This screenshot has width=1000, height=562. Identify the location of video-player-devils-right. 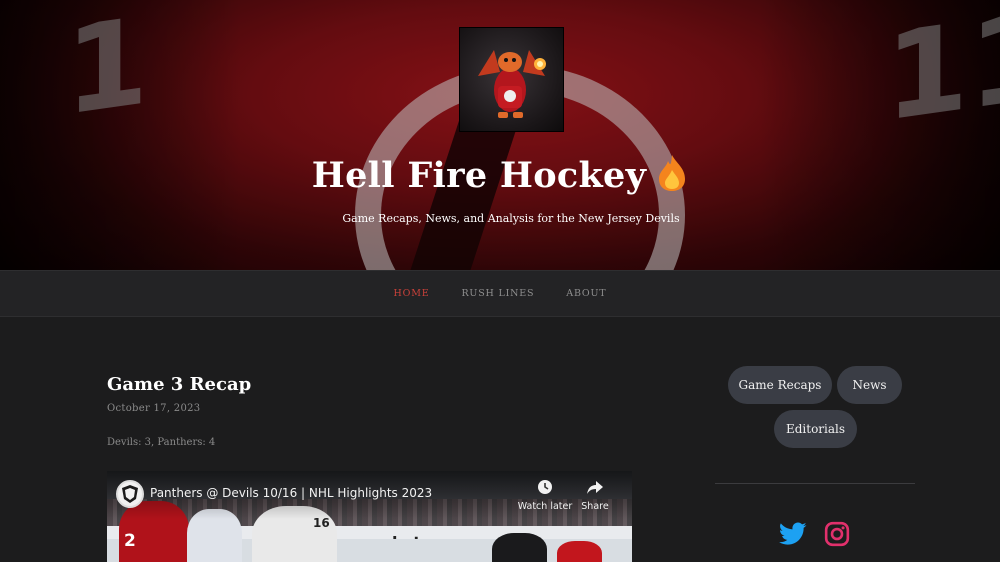
(579, 551).